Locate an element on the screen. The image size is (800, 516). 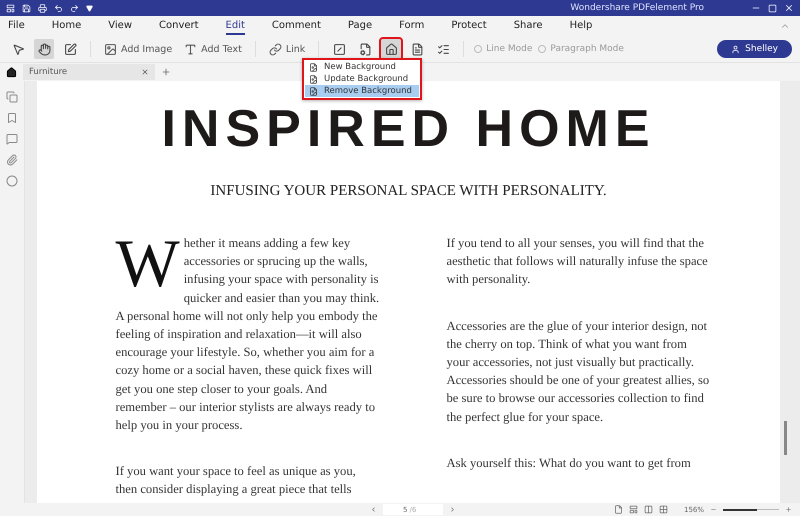
menu-item: Remove Background is located at coordinates (362, 91).